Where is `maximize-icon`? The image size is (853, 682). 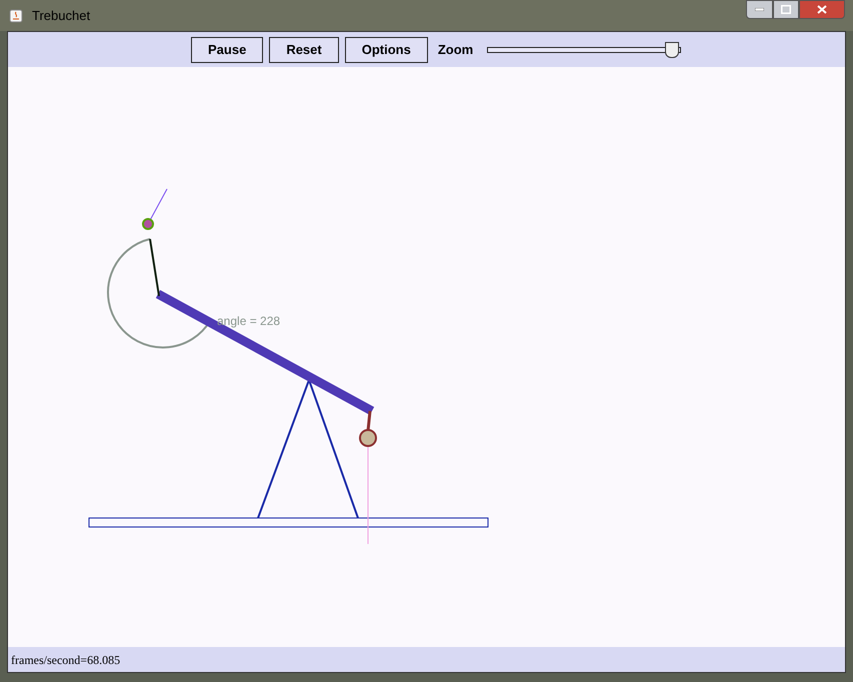
maximize-icon is located at coordinates (786, 9).